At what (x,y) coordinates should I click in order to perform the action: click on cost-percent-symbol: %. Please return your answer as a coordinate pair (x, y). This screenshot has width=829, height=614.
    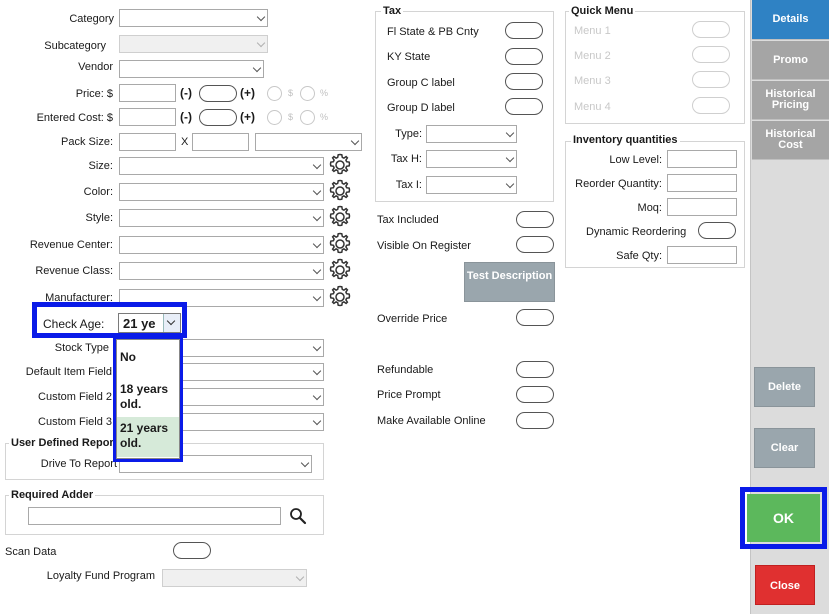
    Looking at the image, I should click on (324, 117).